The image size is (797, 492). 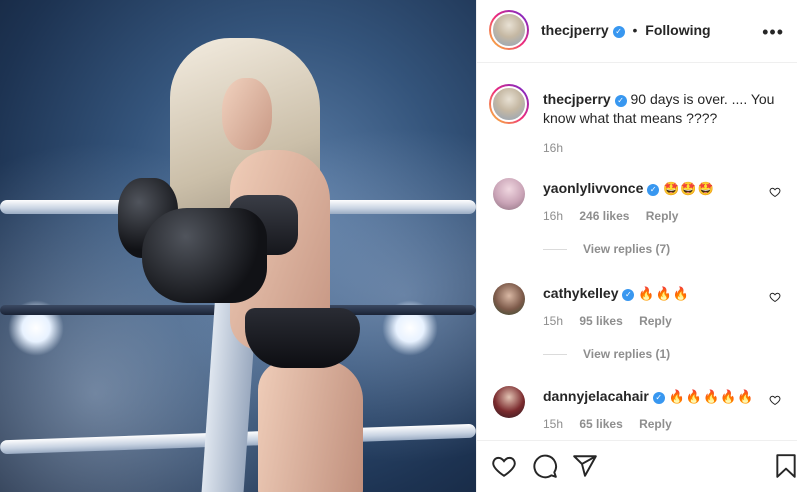 What do you see at coordinates (504, 466) in the screenshot?
I see `heart-icon` at bounding box center [504, 466].